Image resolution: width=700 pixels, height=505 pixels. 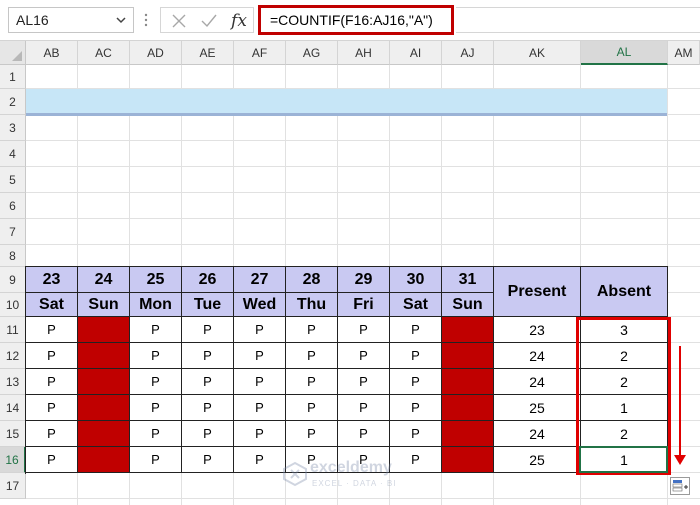 I want to click on close-icon, so click(x=179, y=21).